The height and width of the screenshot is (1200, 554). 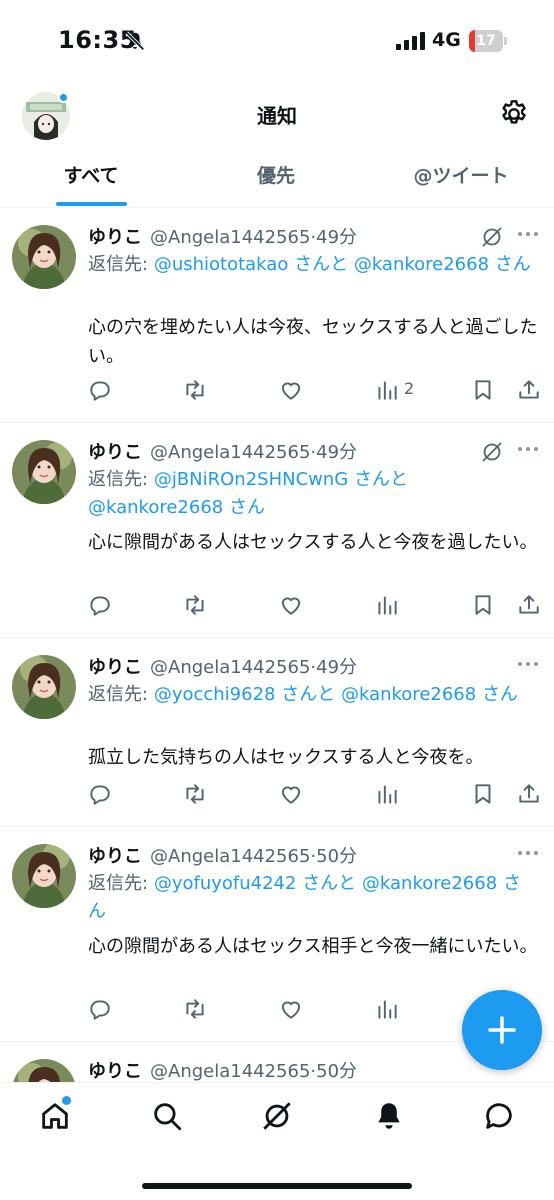 What do you see at coordinates (313, 342) in the screenshot?
I see `tweet-text: 心の穴を埋めたい人は今夜、セックスする人と過ごしたい。` at bounding box center [313, 342].